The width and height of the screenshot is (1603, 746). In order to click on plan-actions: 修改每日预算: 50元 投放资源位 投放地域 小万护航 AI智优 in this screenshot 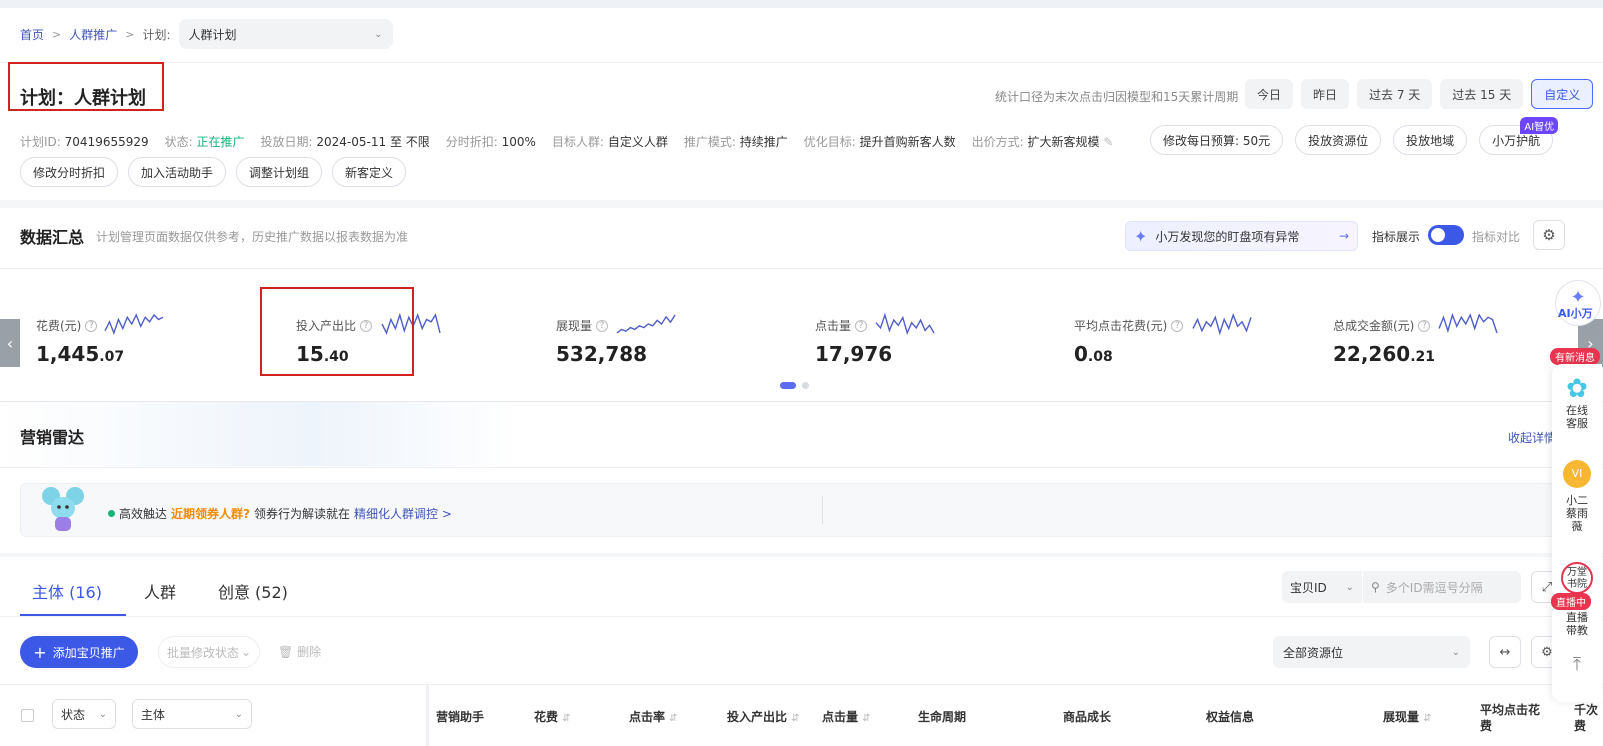, I will do `click(1354, 136)`.